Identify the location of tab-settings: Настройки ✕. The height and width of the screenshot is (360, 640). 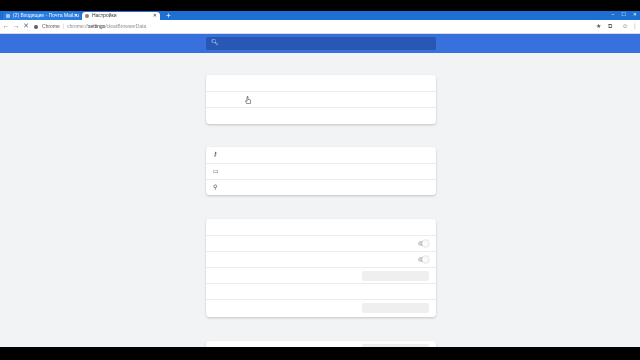
(121, 16).